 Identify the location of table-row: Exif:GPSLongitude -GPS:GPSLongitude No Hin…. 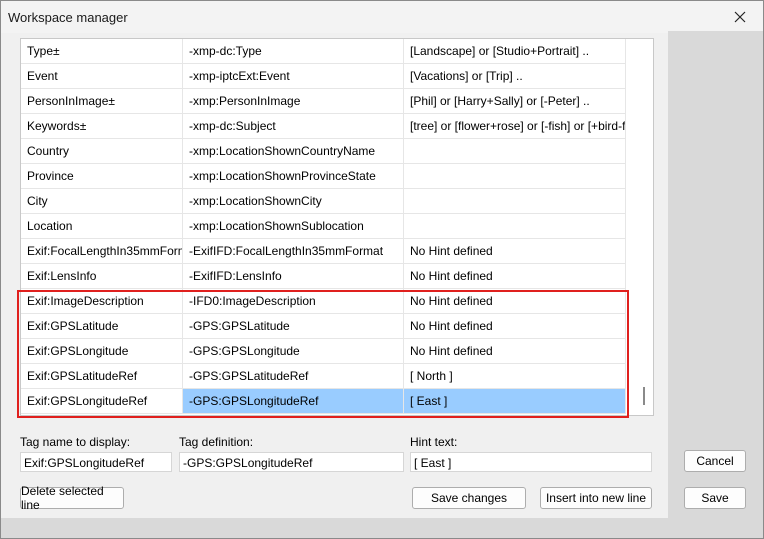
(323, 351).